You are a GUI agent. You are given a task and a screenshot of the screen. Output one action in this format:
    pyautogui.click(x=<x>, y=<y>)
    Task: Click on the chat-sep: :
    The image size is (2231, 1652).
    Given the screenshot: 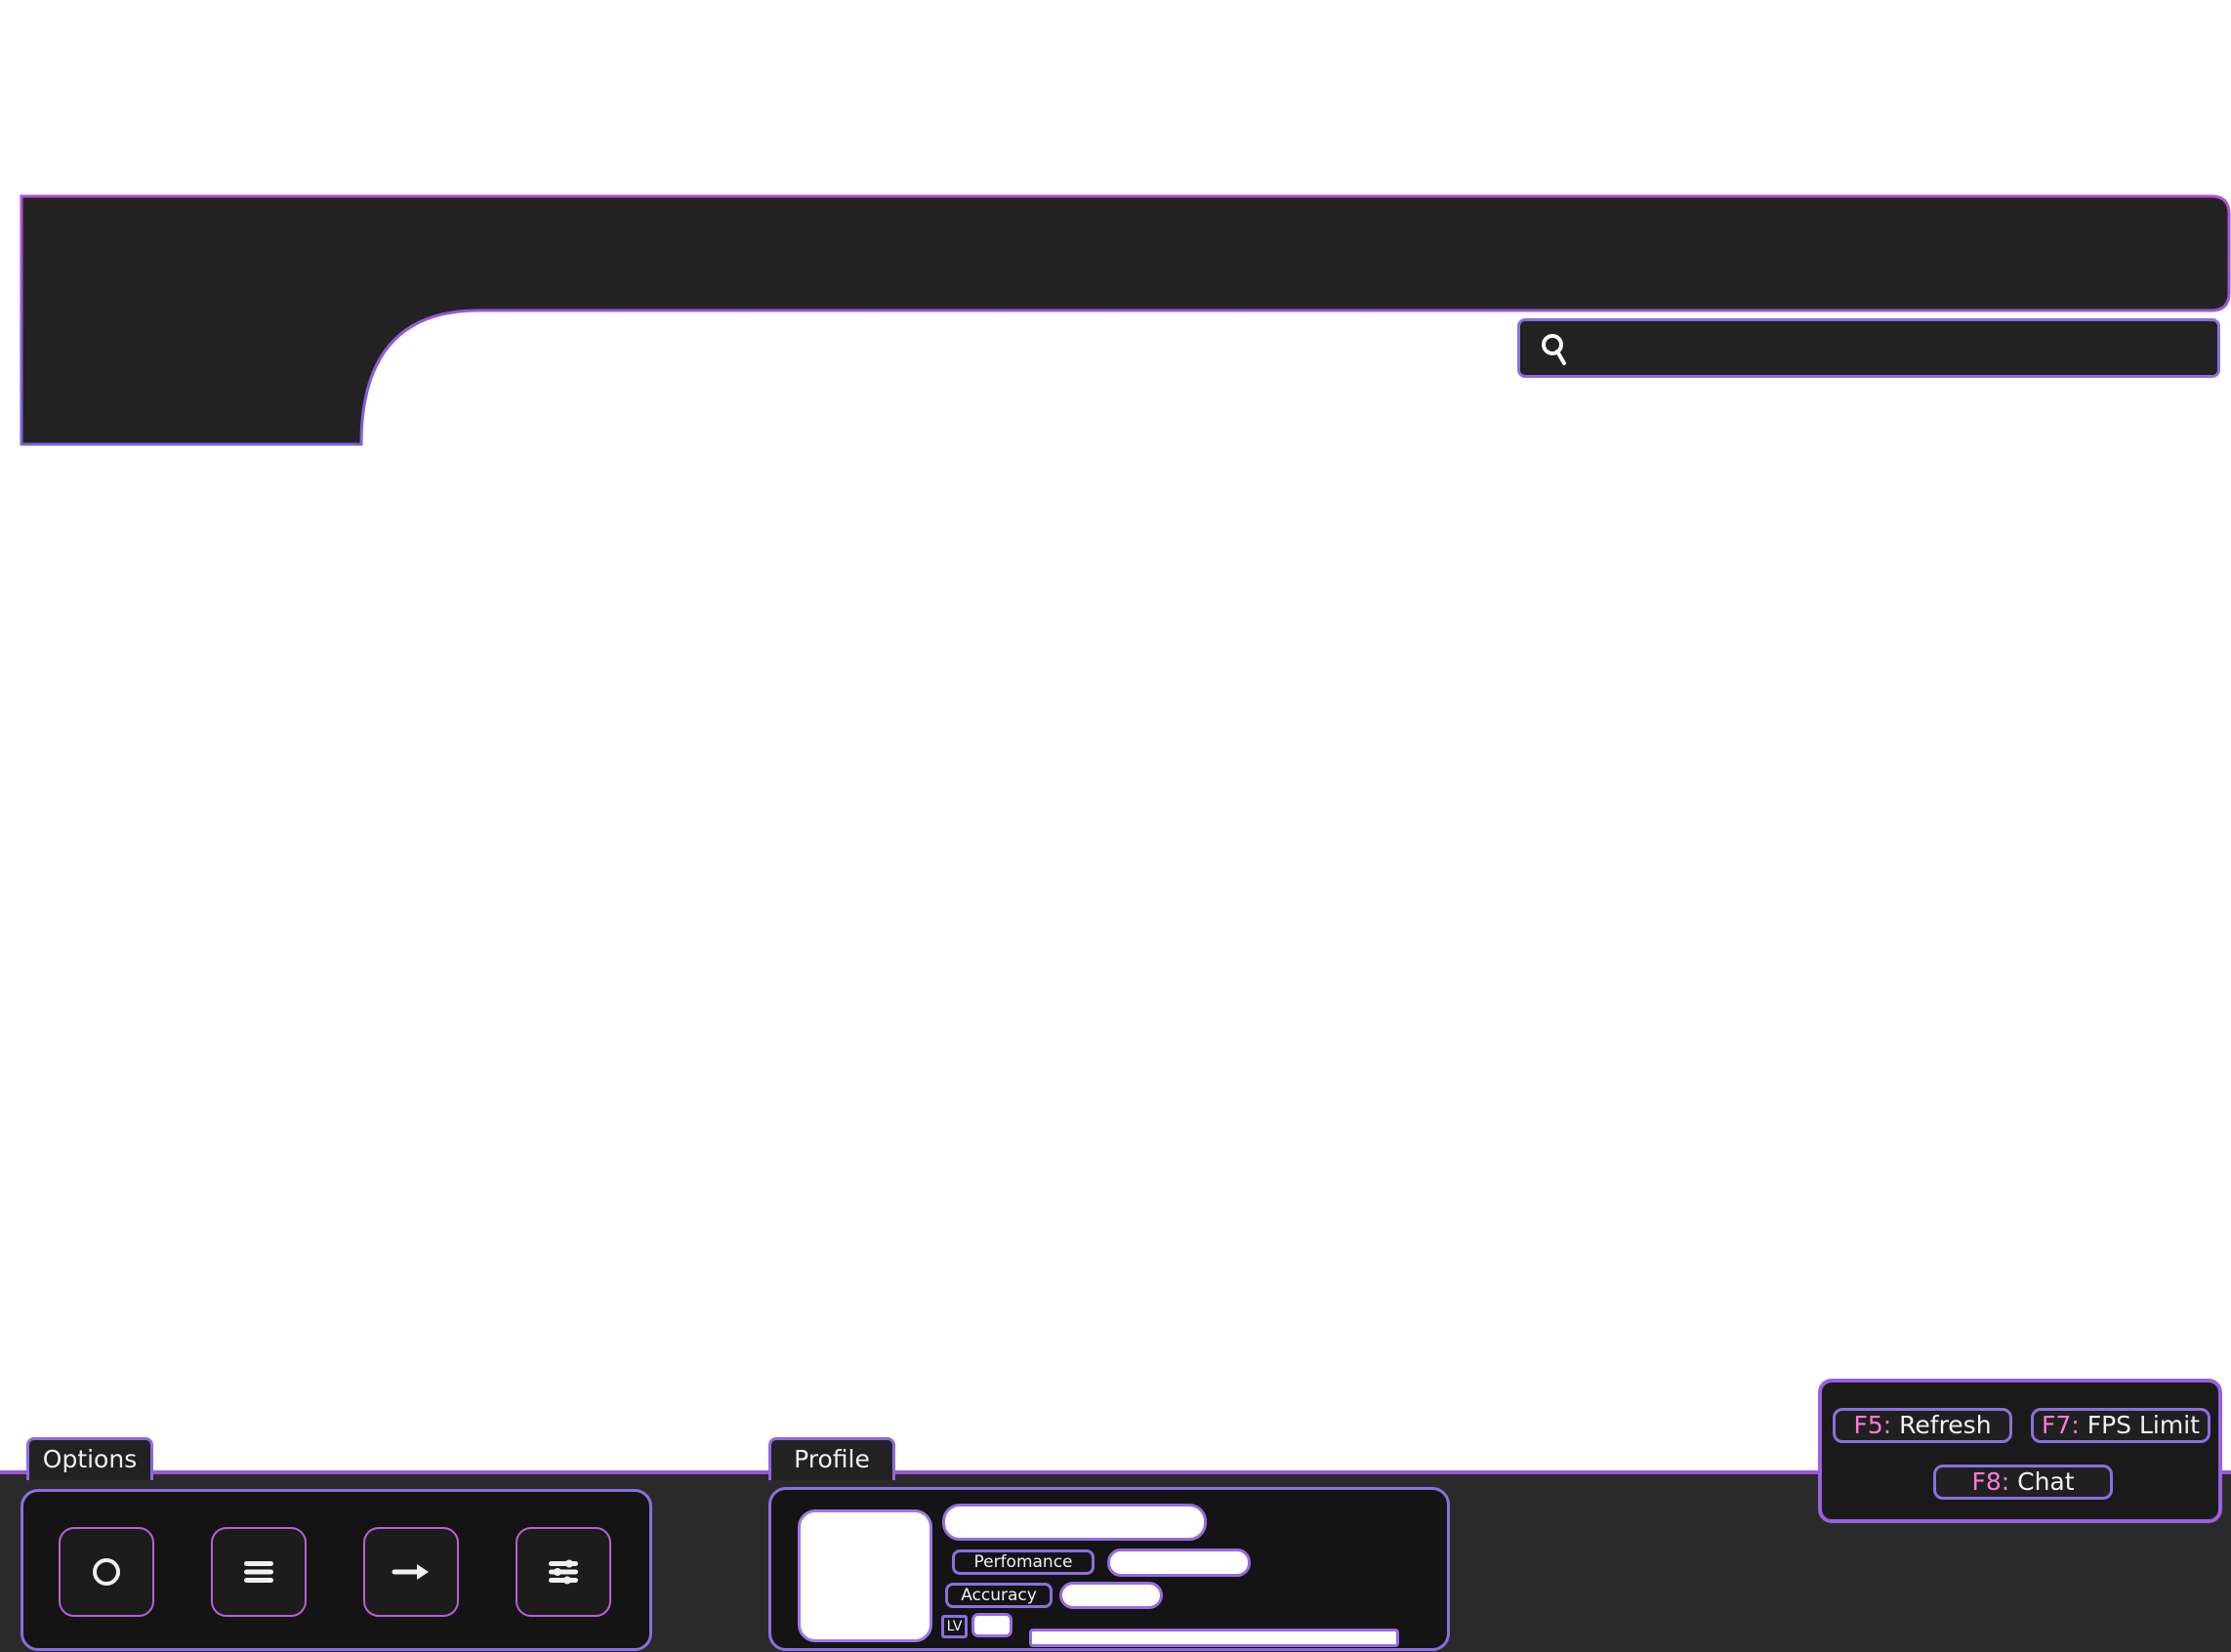 What is the action you would take?
    pyautogui.click(x=2005, y=1481)
    